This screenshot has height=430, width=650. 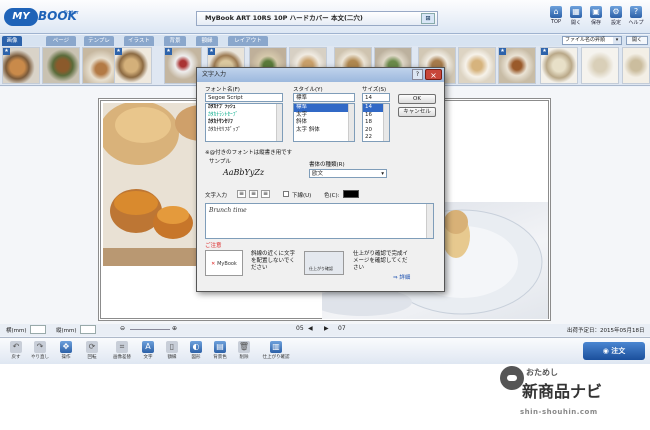 What do you see at coordinates (40, 352) in the screenshot?
I see `tool-redo: ↷ やり直し` at bounding box center [40, 352].